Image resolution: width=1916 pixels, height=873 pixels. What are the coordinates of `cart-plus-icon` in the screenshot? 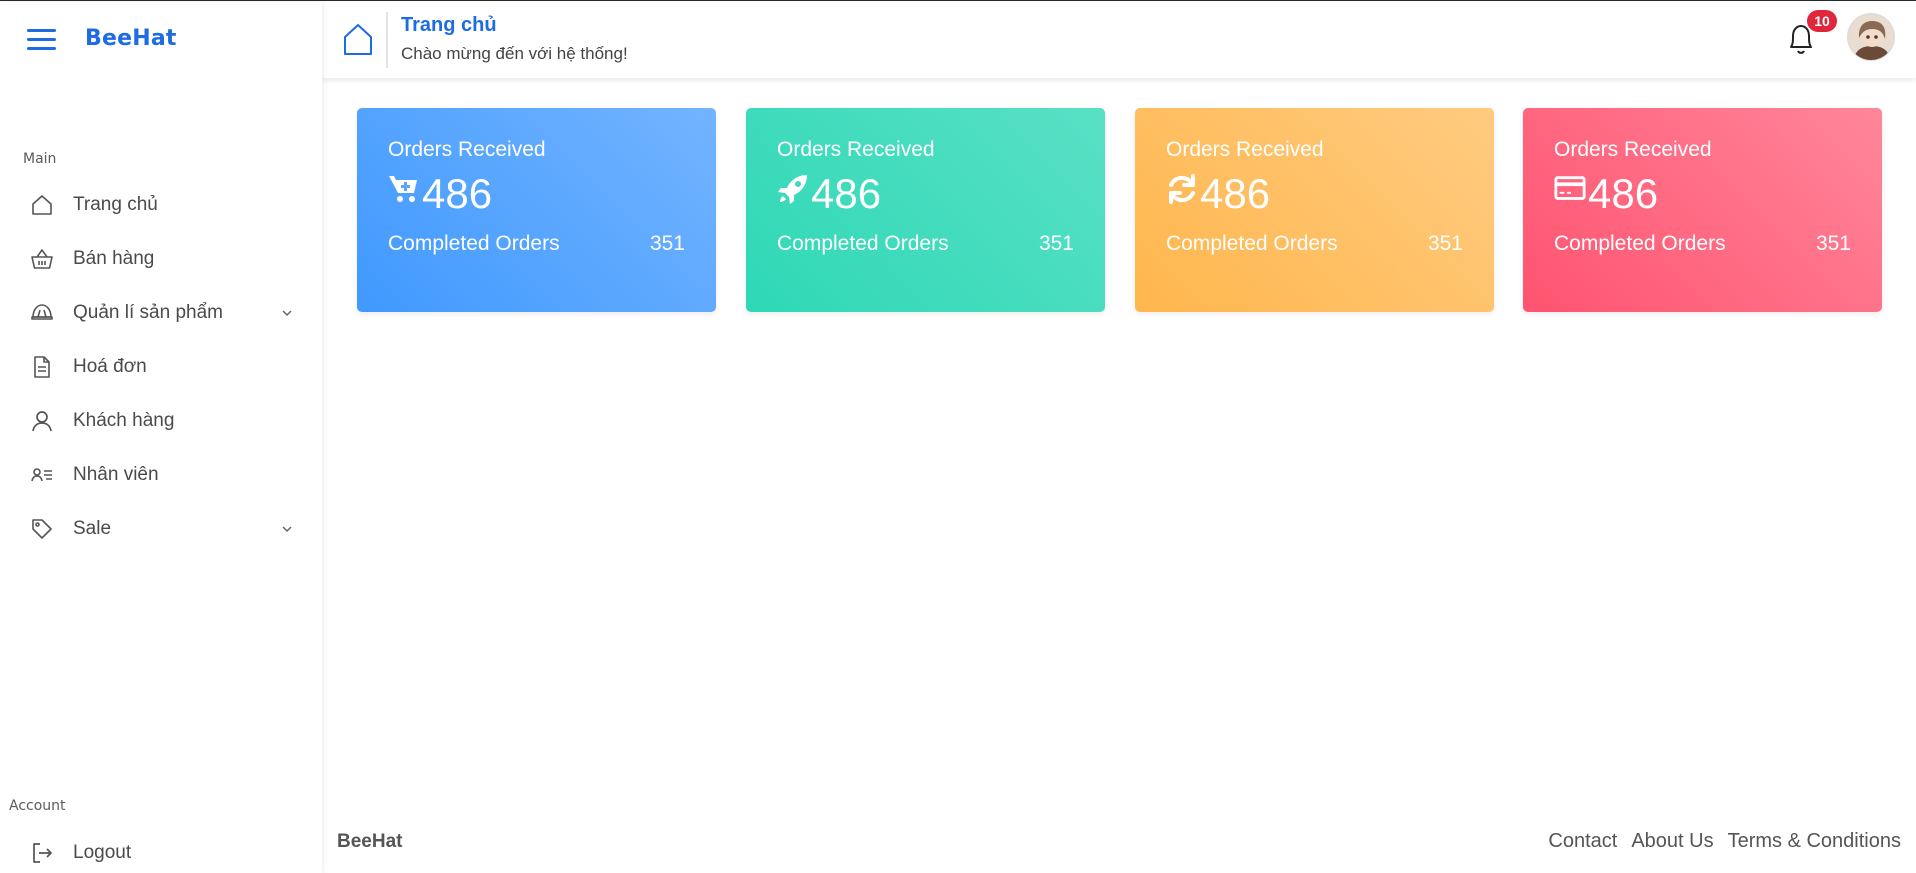 It's located at (403, 189).